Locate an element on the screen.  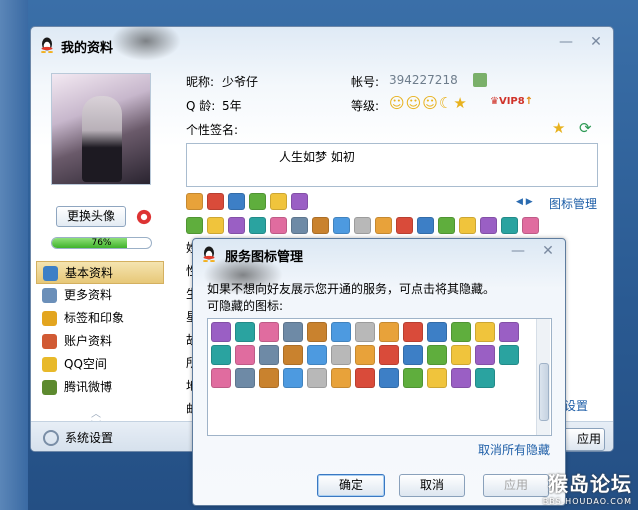
sidebar-item-qzone: QQ空间 is located at coordinates (100, 364).